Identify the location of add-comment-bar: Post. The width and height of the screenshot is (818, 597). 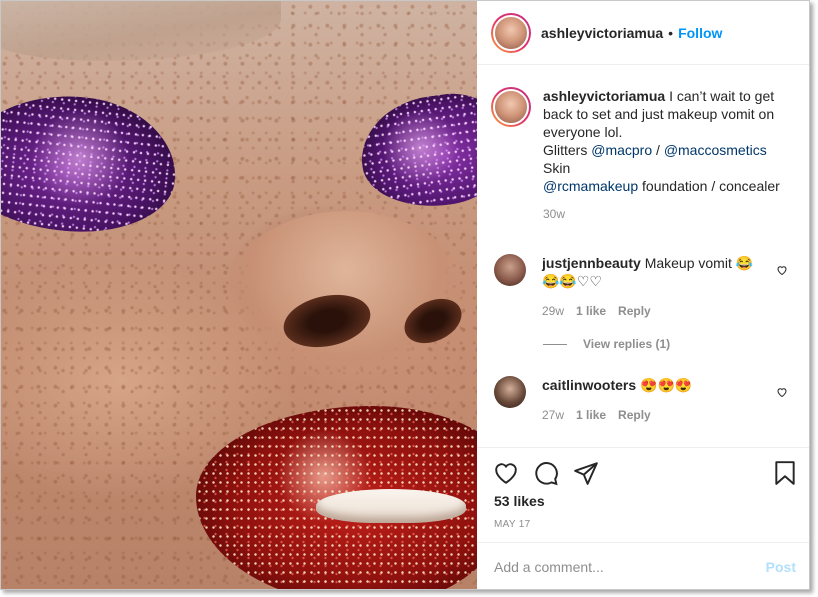
(643, 565).